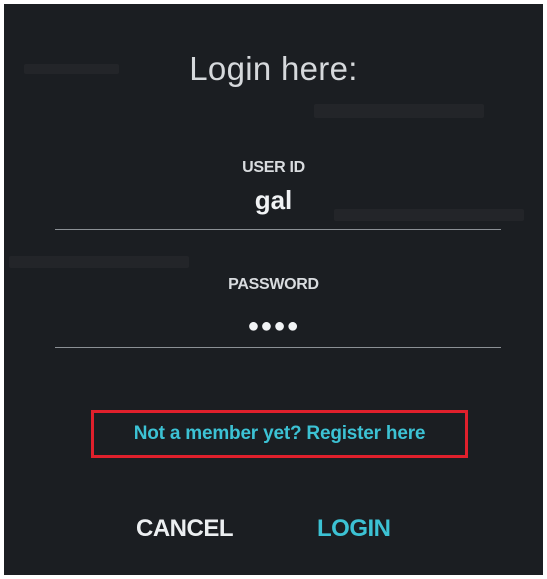  Describe the element at coordinates (278, 347) in the screenshot. I see `password-underline` at that location.